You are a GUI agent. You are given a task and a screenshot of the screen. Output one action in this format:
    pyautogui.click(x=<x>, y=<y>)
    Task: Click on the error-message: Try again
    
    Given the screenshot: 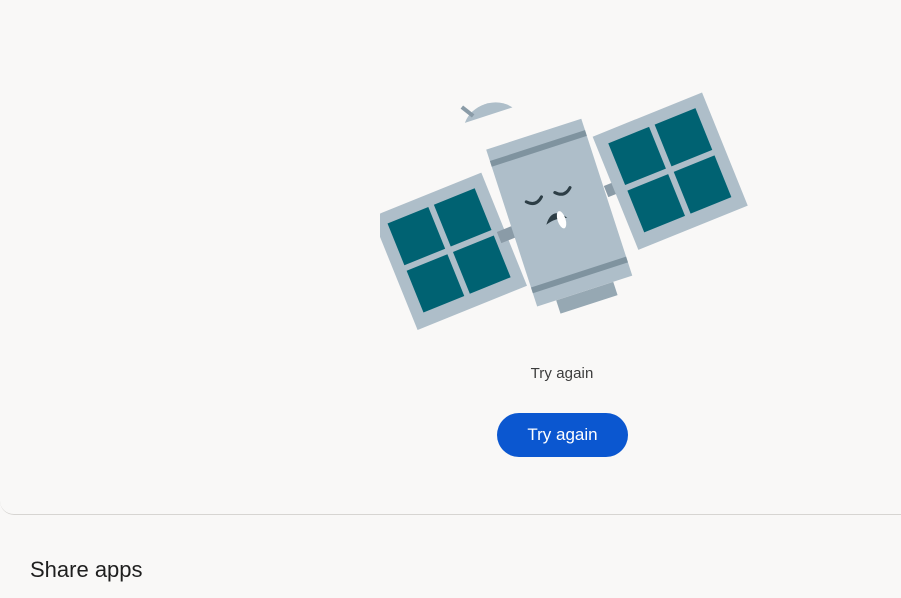 What is the action you would take?
    pyautogui.click(x=562, y=373)
    